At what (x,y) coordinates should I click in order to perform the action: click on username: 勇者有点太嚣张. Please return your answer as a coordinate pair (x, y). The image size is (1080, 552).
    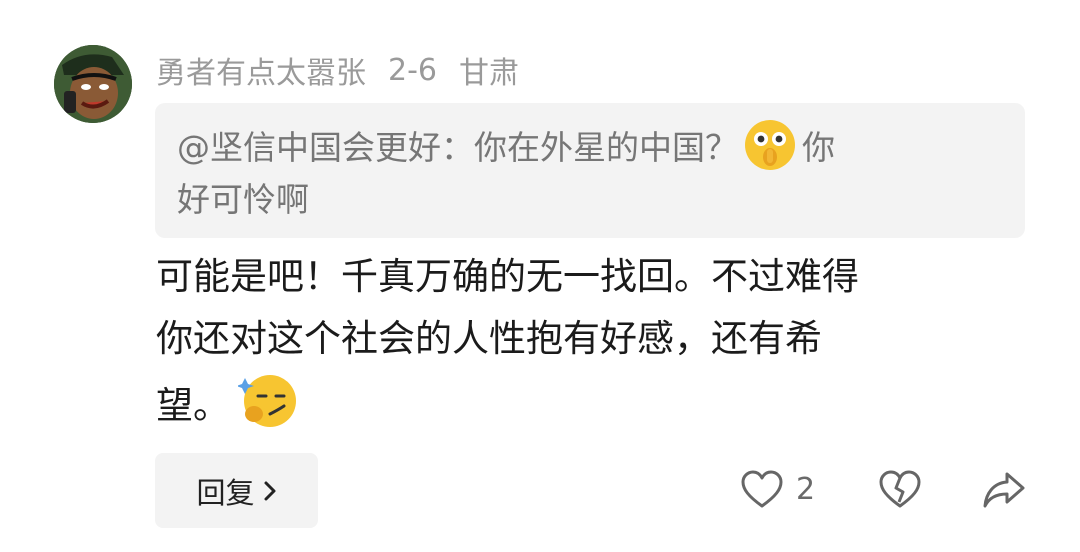
    Looking at the image, I should click on (261, 70).